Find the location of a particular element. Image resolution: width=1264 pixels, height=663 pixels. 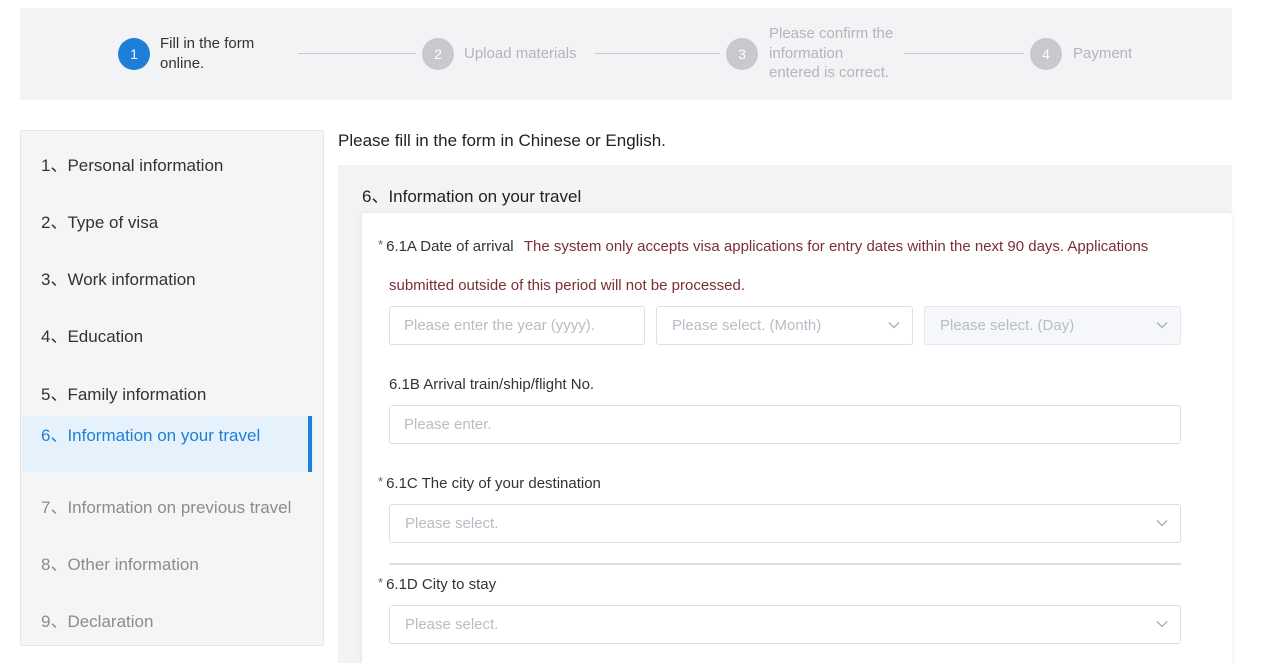

sidebar-item-other-information: 8、Other information is located at coordinates (120, 562).